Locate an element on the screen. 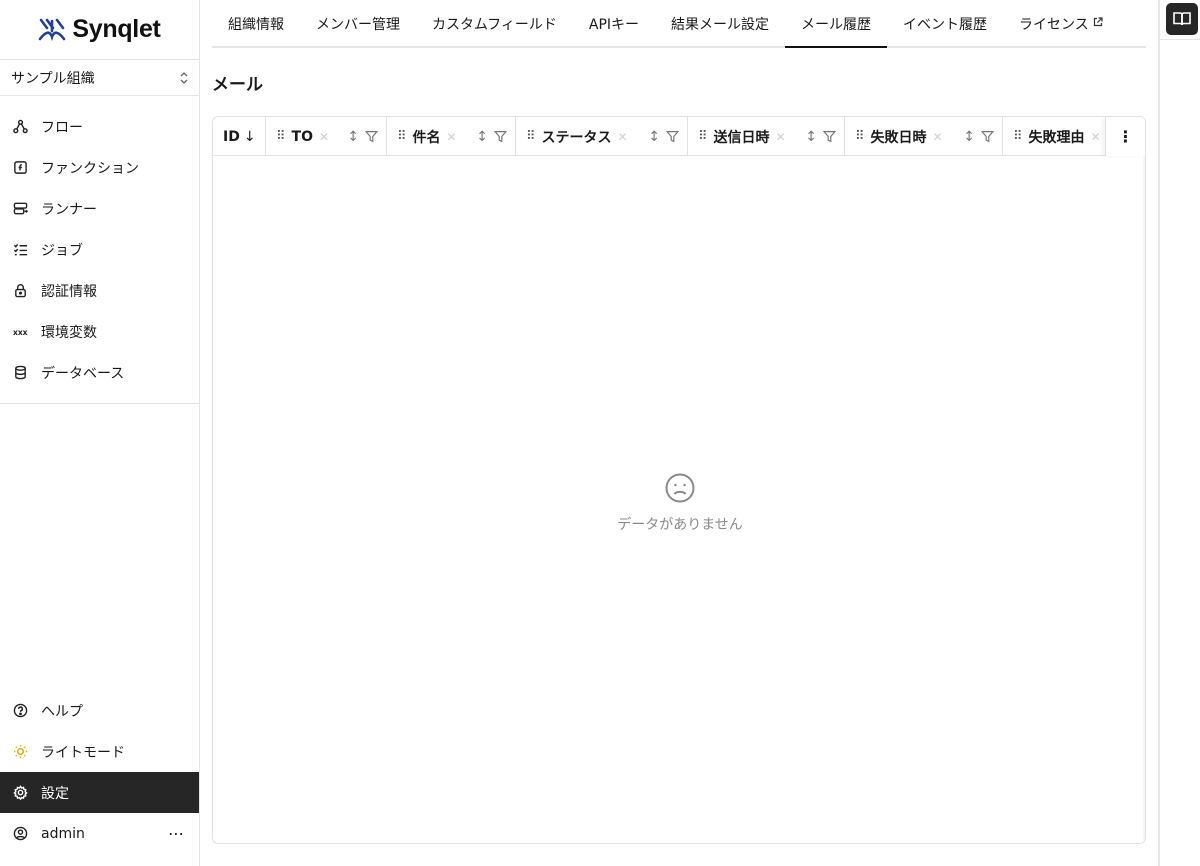 The height and width of the screenshot is (866, 1200). tab-label: イベント履歴 is located at coordinates (945, 24).